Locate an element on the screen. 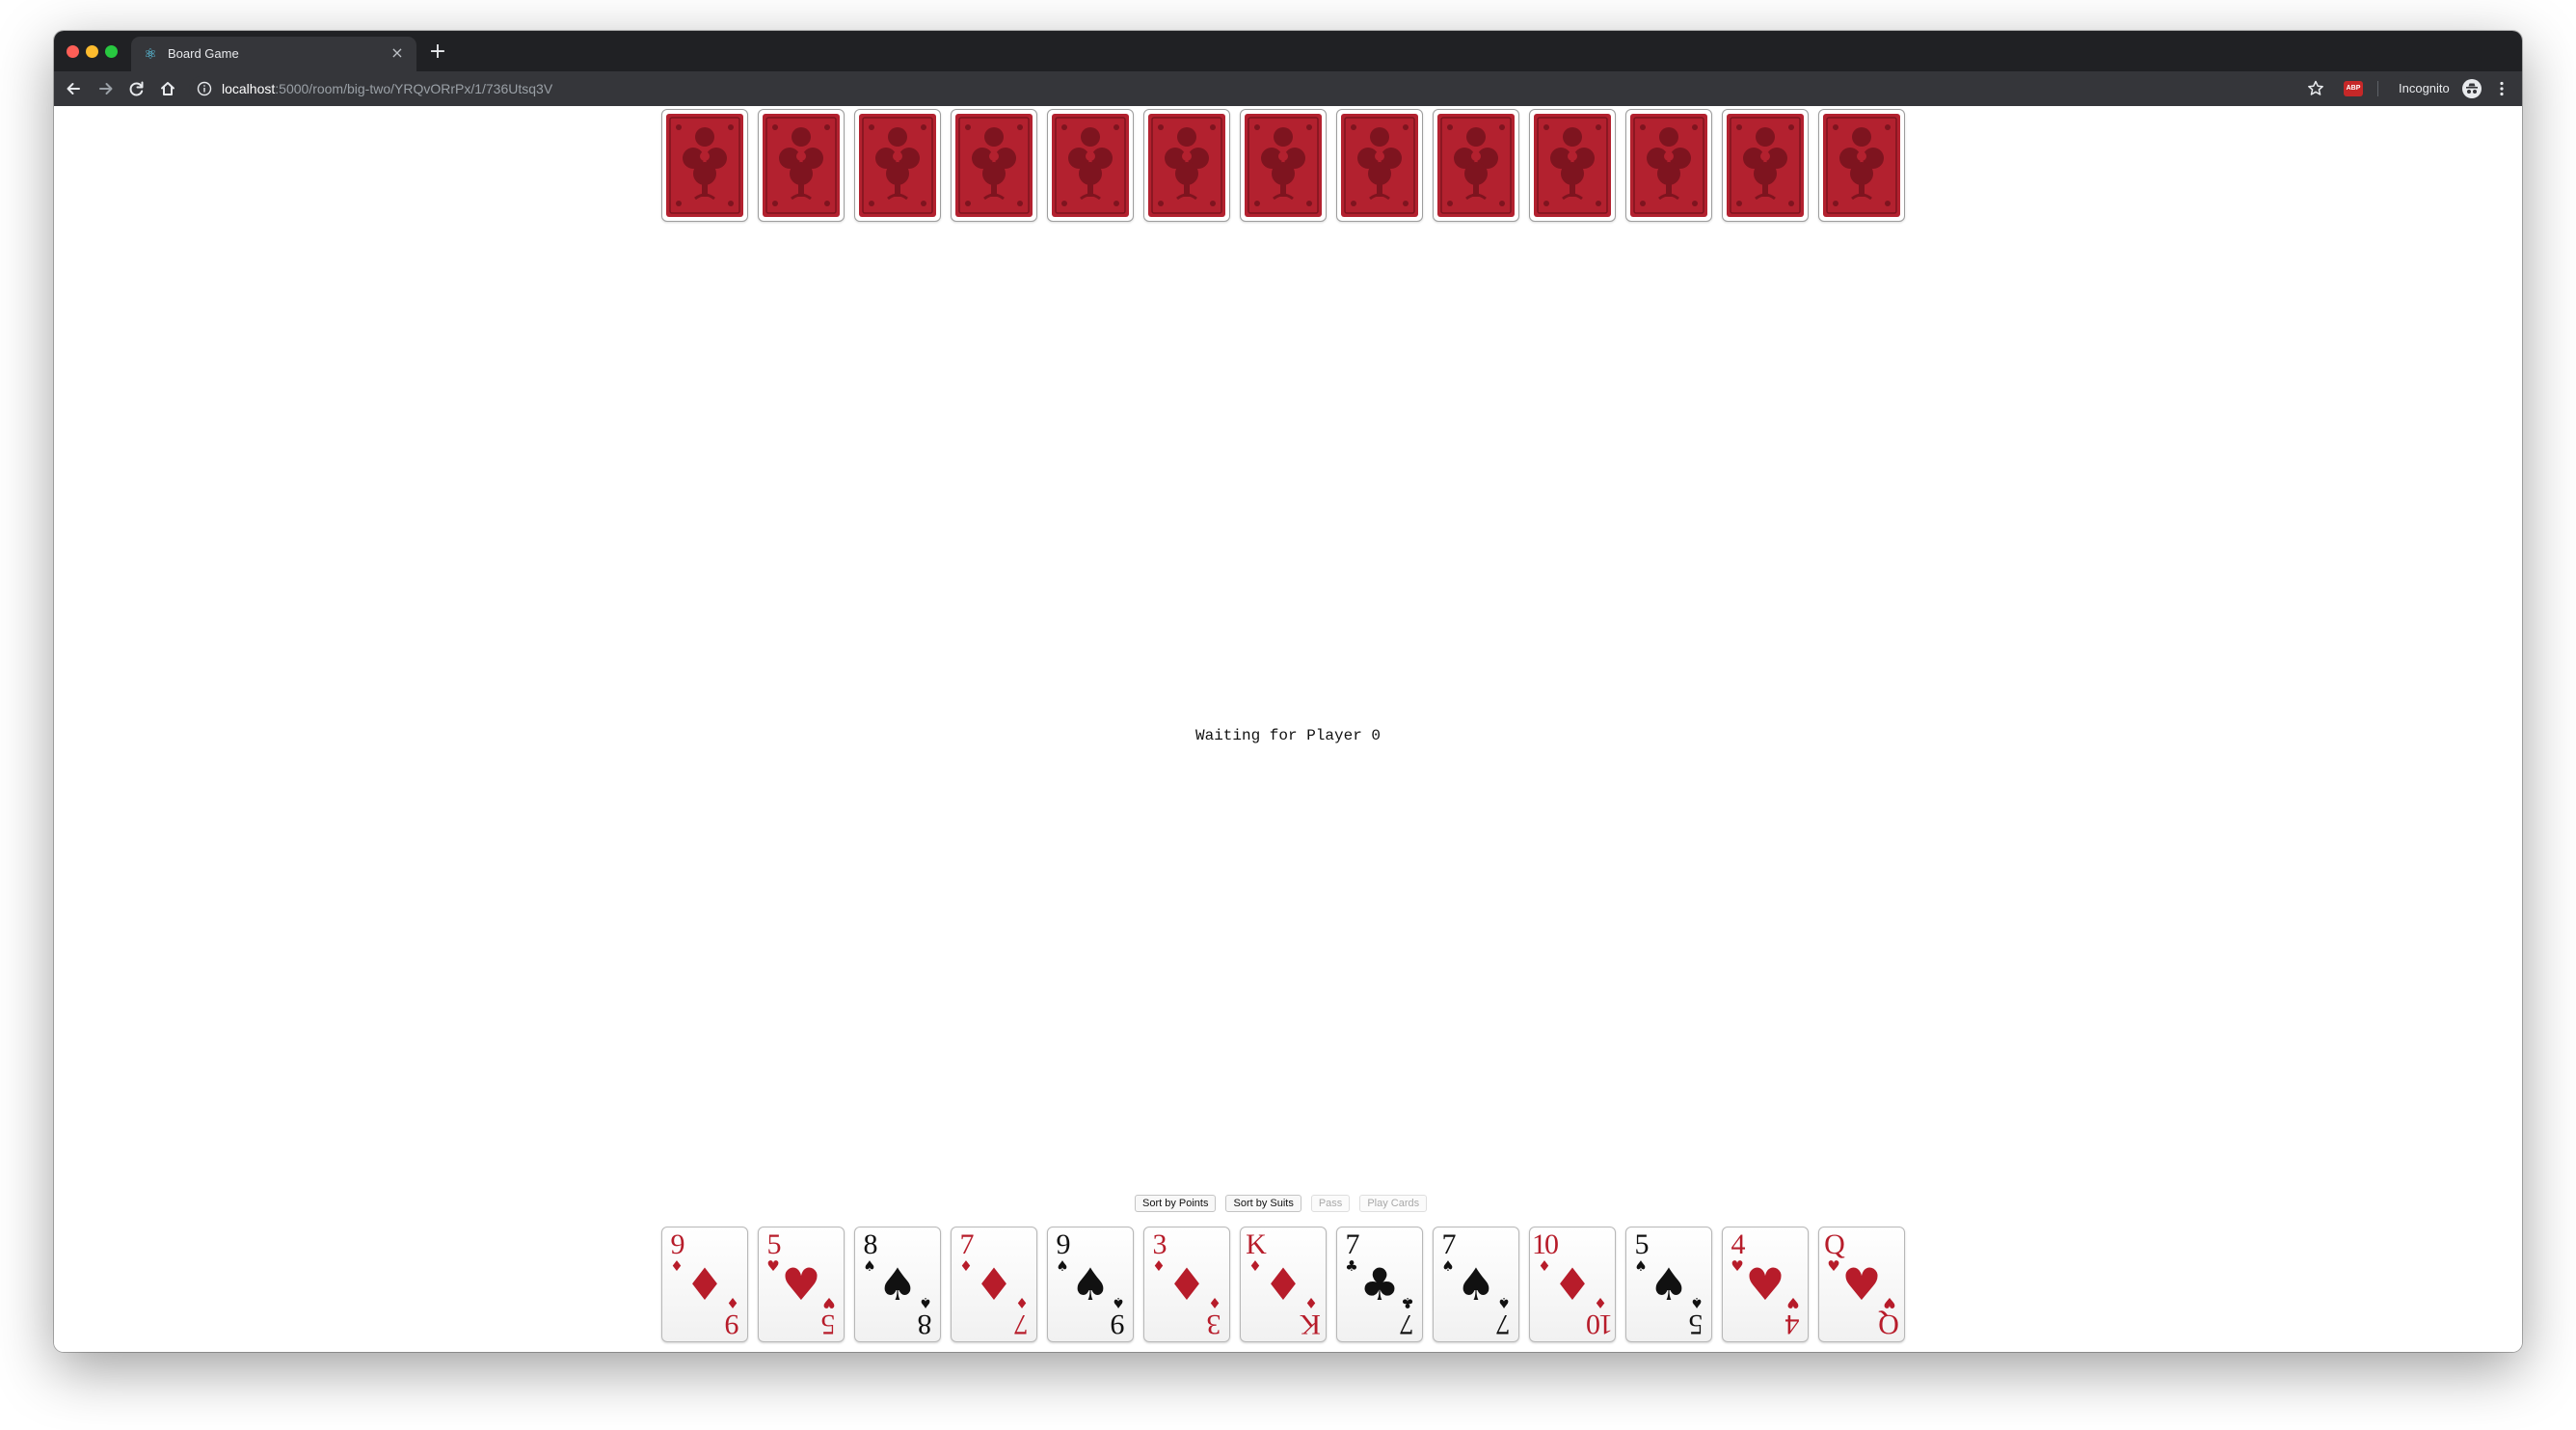 Image resolution: width=2576 pixels, height=1430 pixels. incognito-icon is located at coordinates (2471, 89).